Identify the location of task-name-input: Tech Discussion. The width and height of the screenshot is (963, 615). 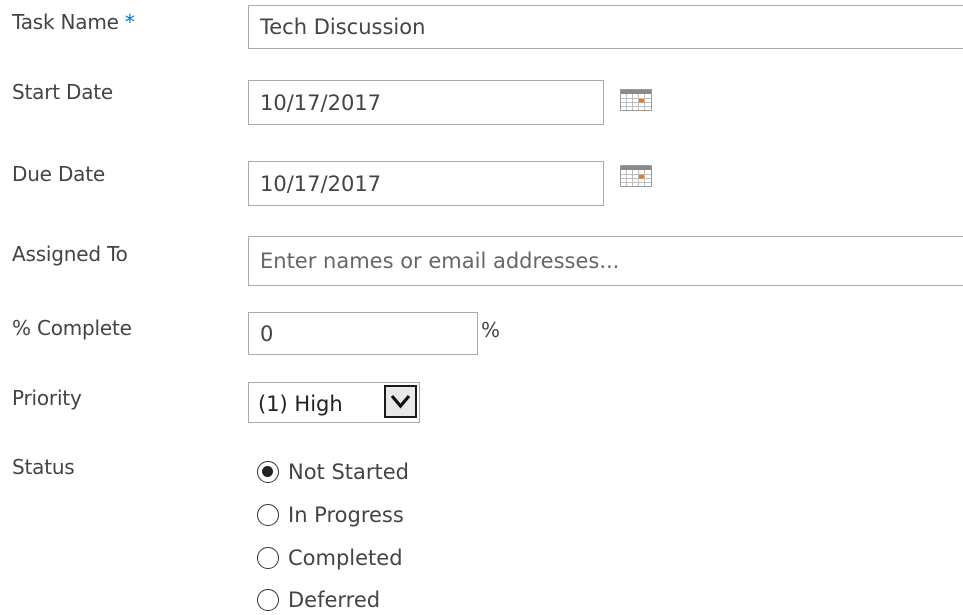
(605, 27).